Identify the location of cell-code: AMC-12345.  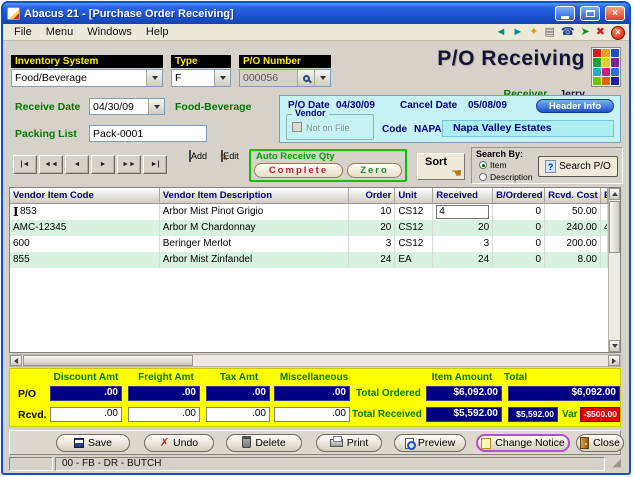
(85, 228).